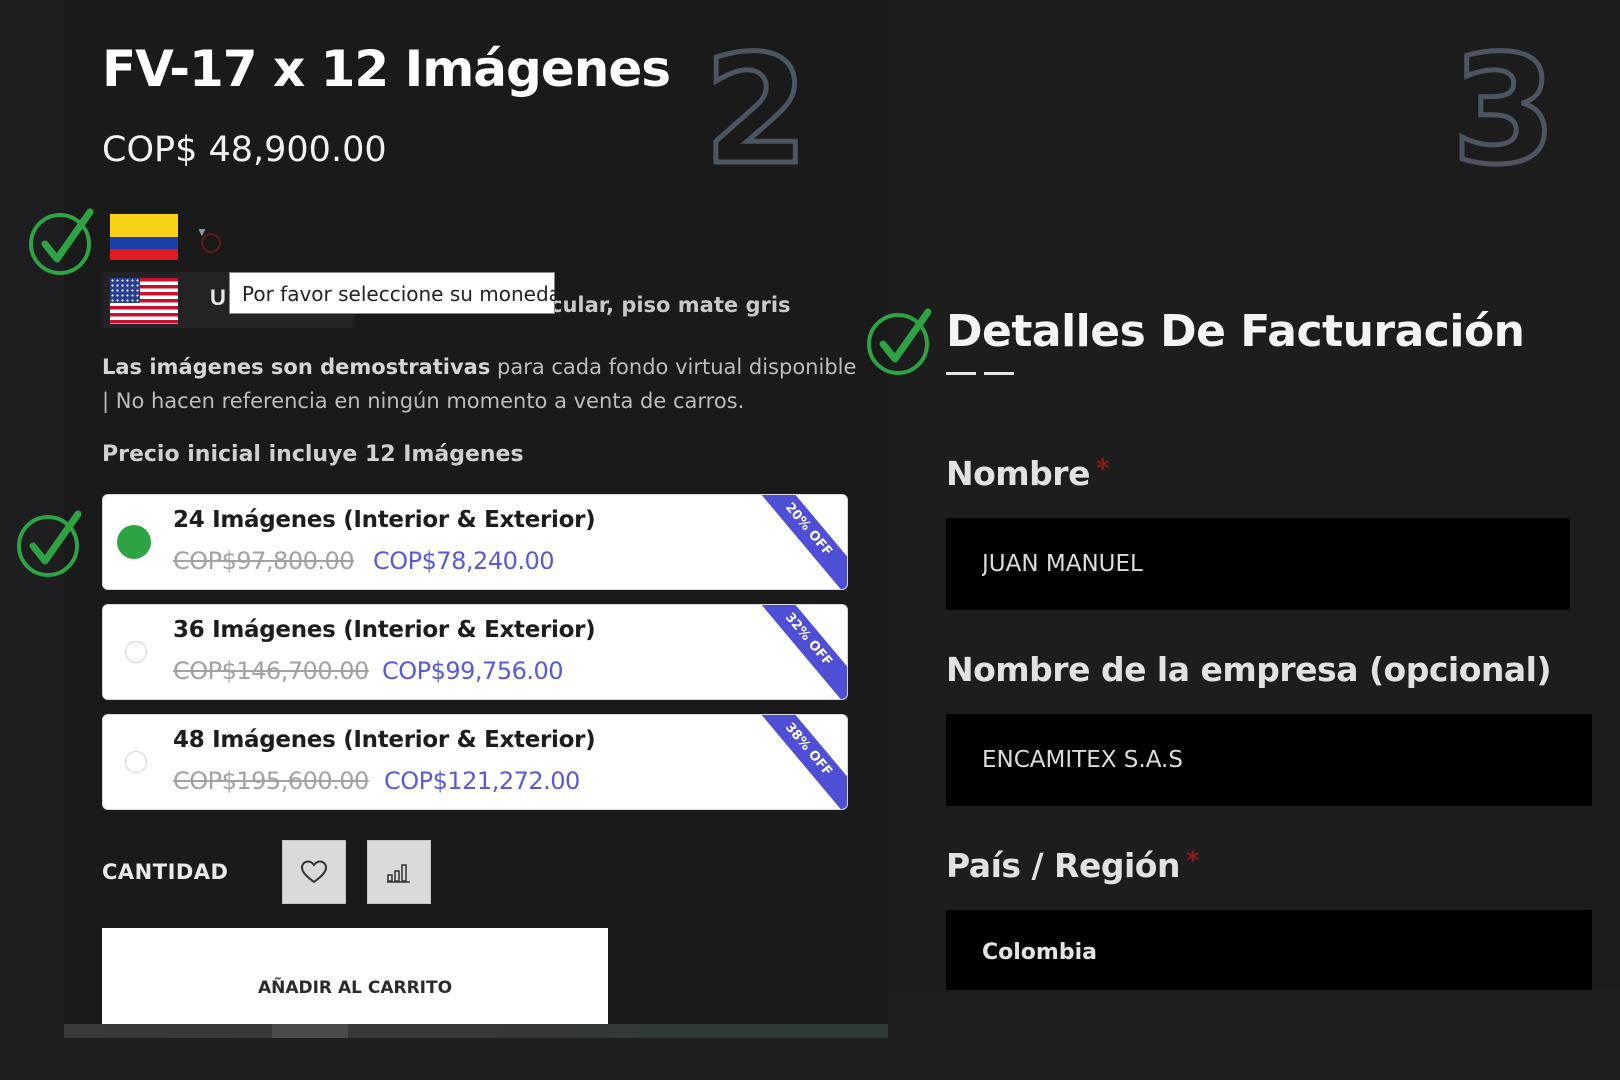 The image size is (1620, 1080). Describe the element at coordinates (1018, 473) in the screenshot. I see `first-name-label-text: Nombre` at that location.